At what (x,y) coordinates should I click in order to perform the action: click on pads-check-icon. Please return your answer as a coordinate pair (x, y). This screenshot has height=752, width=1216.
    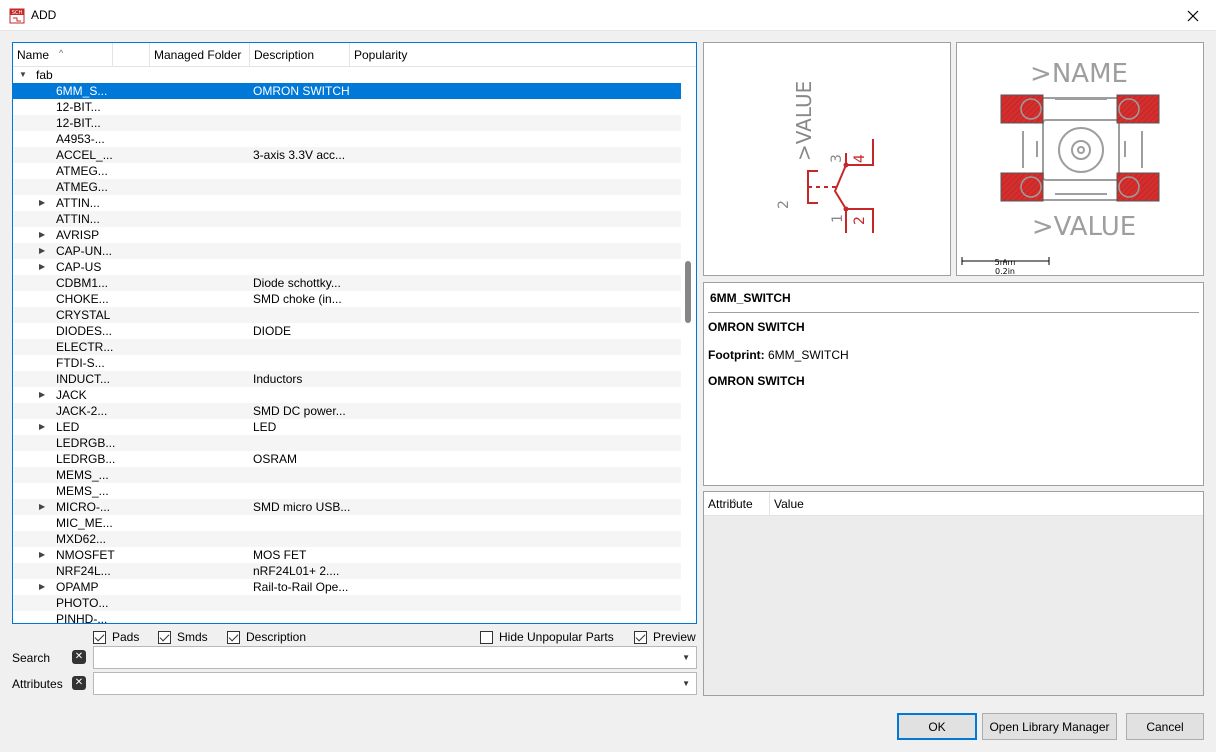
    Looking at the image, I should click on (99, 637).